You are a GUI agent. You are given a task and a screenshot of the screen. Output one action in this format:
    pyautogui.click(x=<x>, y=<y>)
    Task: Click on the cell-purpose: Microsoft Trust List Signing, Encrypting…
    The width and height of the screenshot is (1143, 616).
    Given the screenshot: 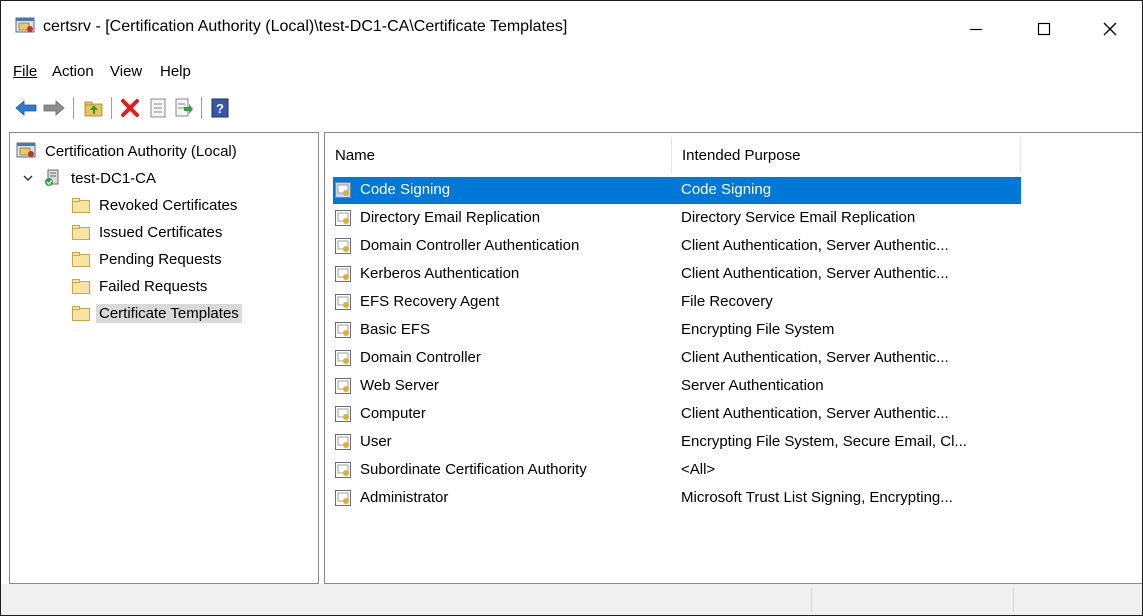 What is the action you would take?
    pyautogui.click(x=817, y=497)
    